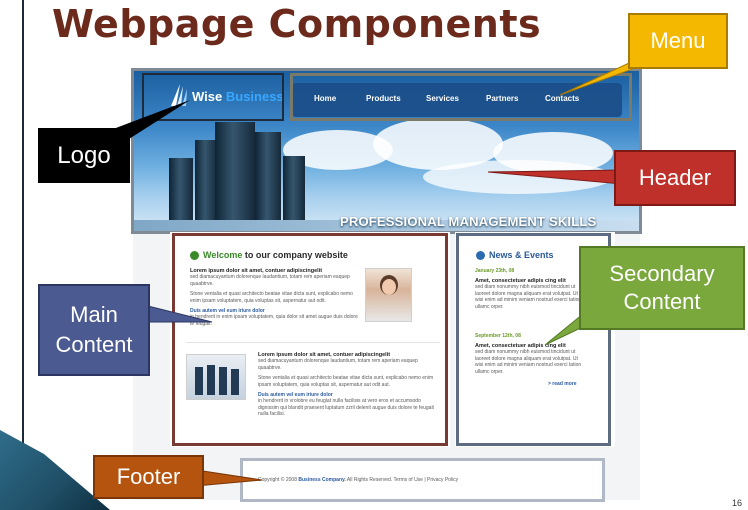 The image size is (748, 510). What do you see at coordinates (84, 155) in the screenshot?
I see `logo-callout: Logo` at bounding box center [84, 155].